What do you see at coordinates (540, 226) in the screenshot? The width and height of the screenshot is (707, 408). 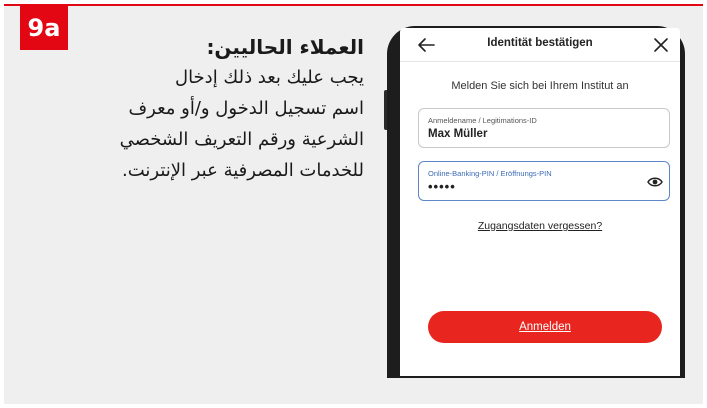 I see `forgot-credentials-link: Zugangsdaten vergessen?` at bounding box center [540, 226].